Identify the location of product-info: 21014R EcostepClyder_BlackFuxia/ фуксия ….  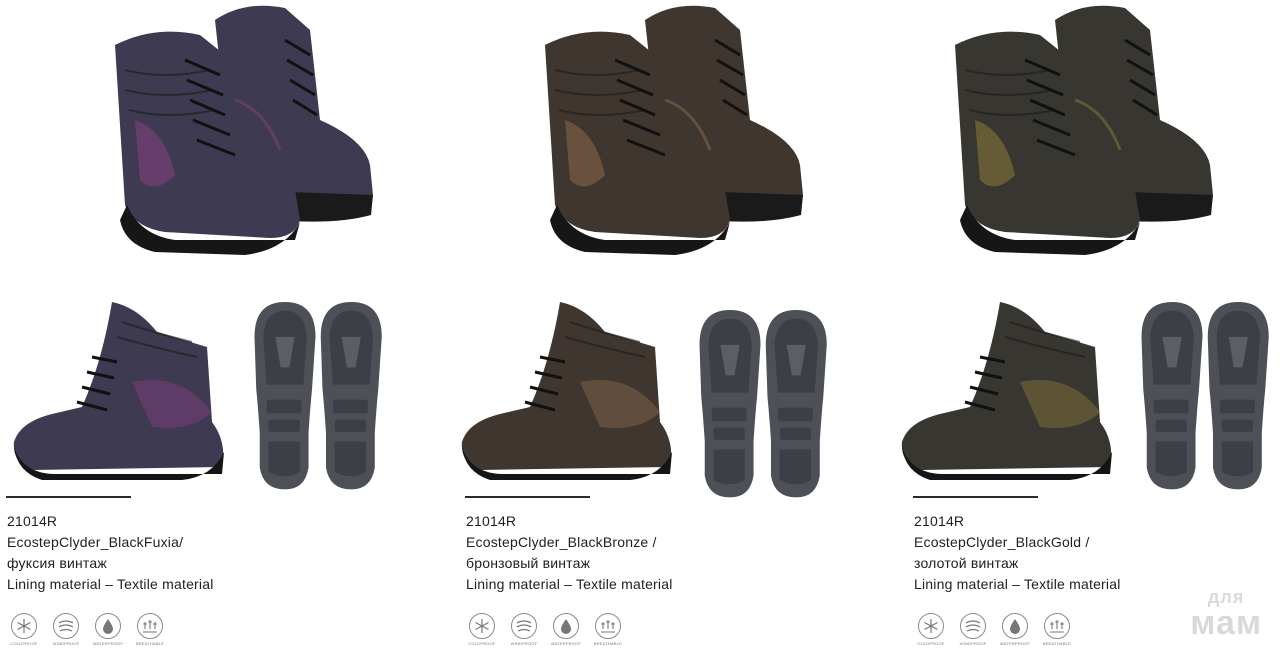
(110, 553).